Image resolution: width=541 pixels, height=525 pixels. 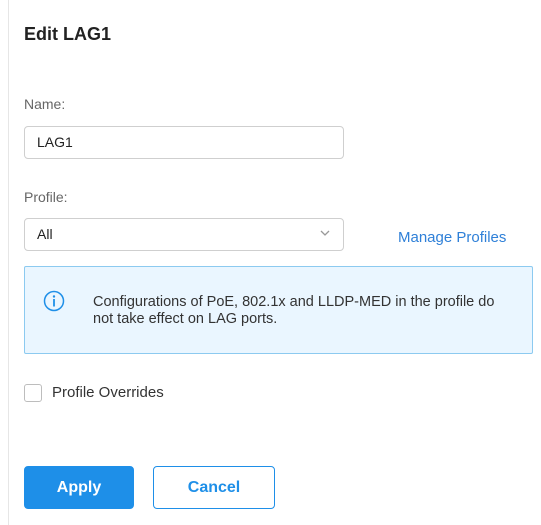 I want to click on profile-select: All, so click(x=184, y=234).